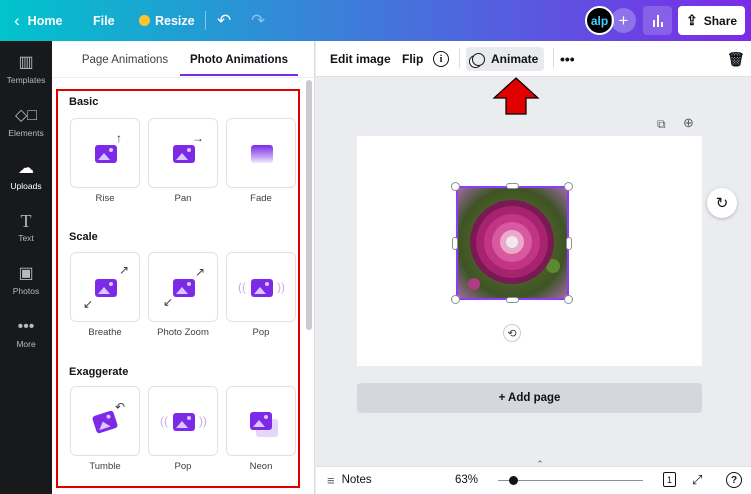 This screenshot has width=751, height=494. I want to click on plus-icon: +, so click(623, 20).